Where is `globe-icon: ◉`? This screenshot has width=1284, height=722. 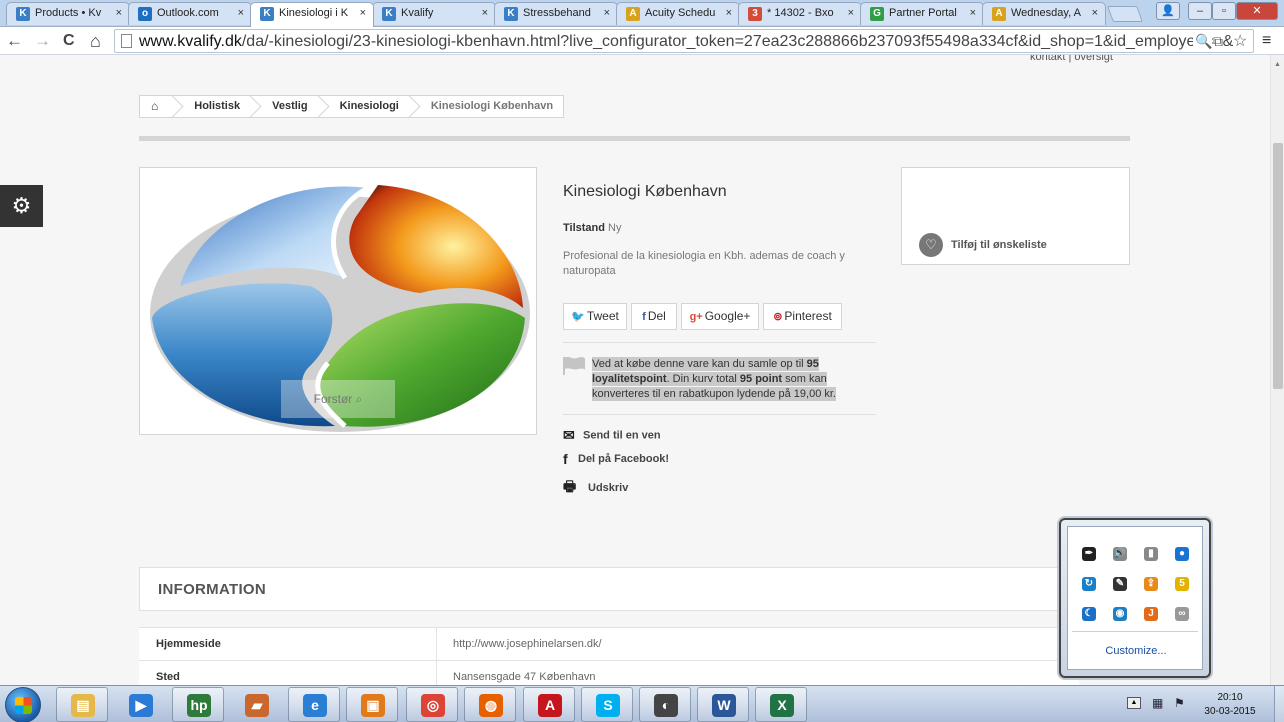
globe-icon: ◉ is located at coordinates (1120, 614).